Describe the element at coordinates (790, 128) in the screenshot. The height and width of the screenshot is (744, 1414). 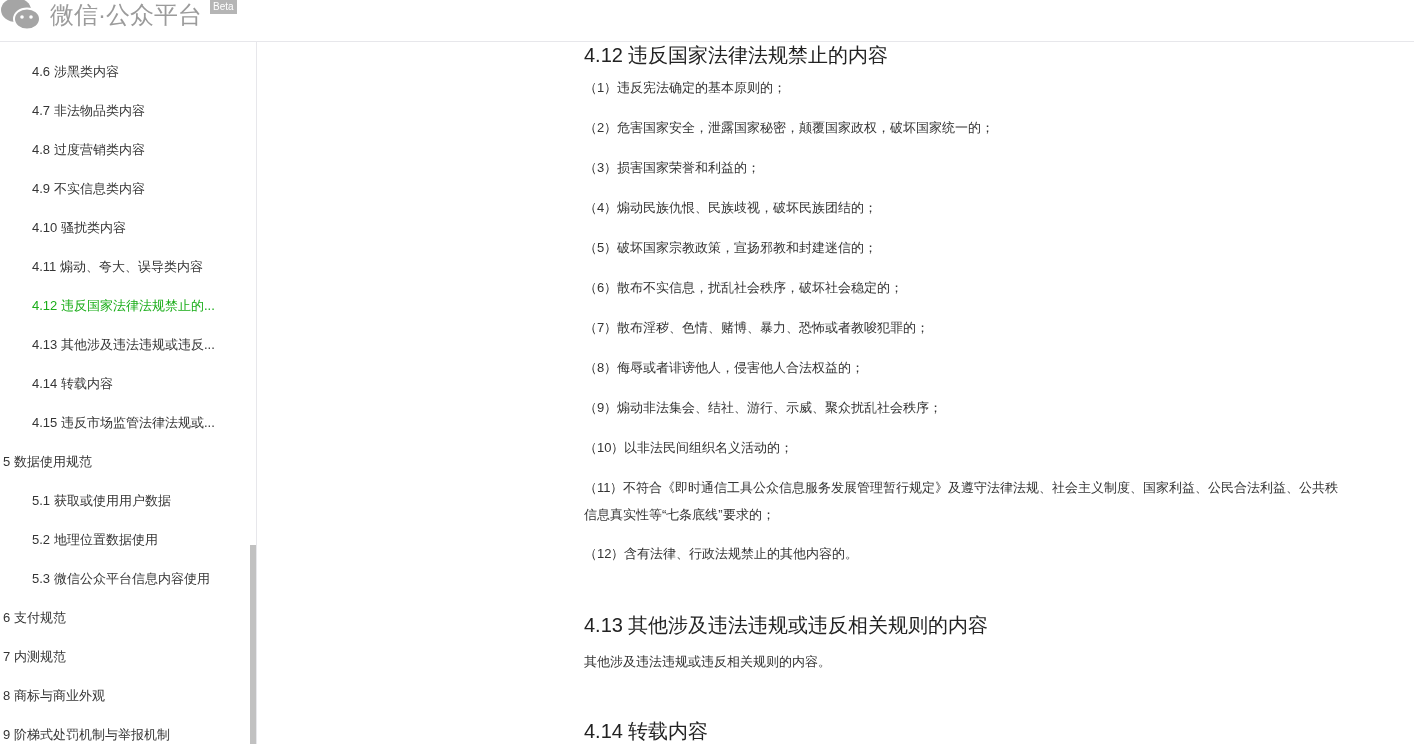
I see `paragraph-line: （2）危害国家安全，泄露国家秘密，颠覆国家政权，破坏国家统一的；` at that location.